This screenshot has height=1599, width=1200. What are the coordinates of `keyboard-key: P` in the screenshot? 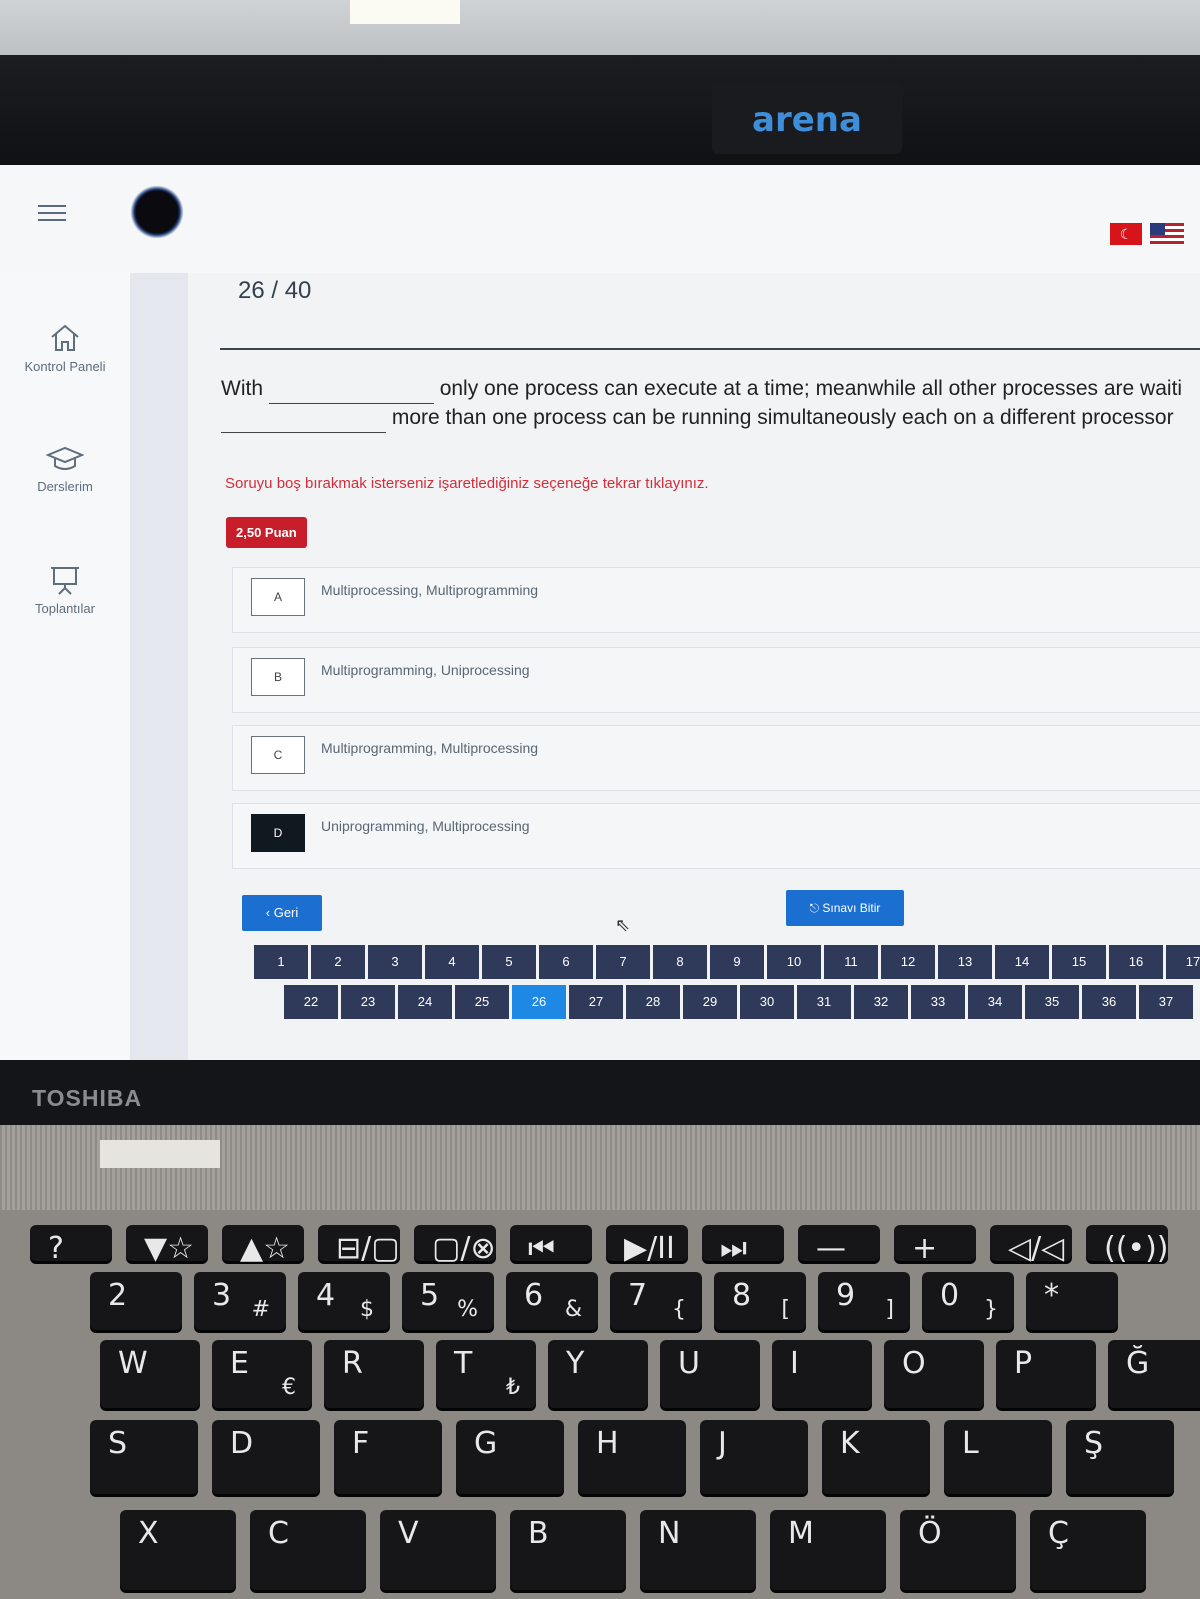 It's located at (1046, 1374).